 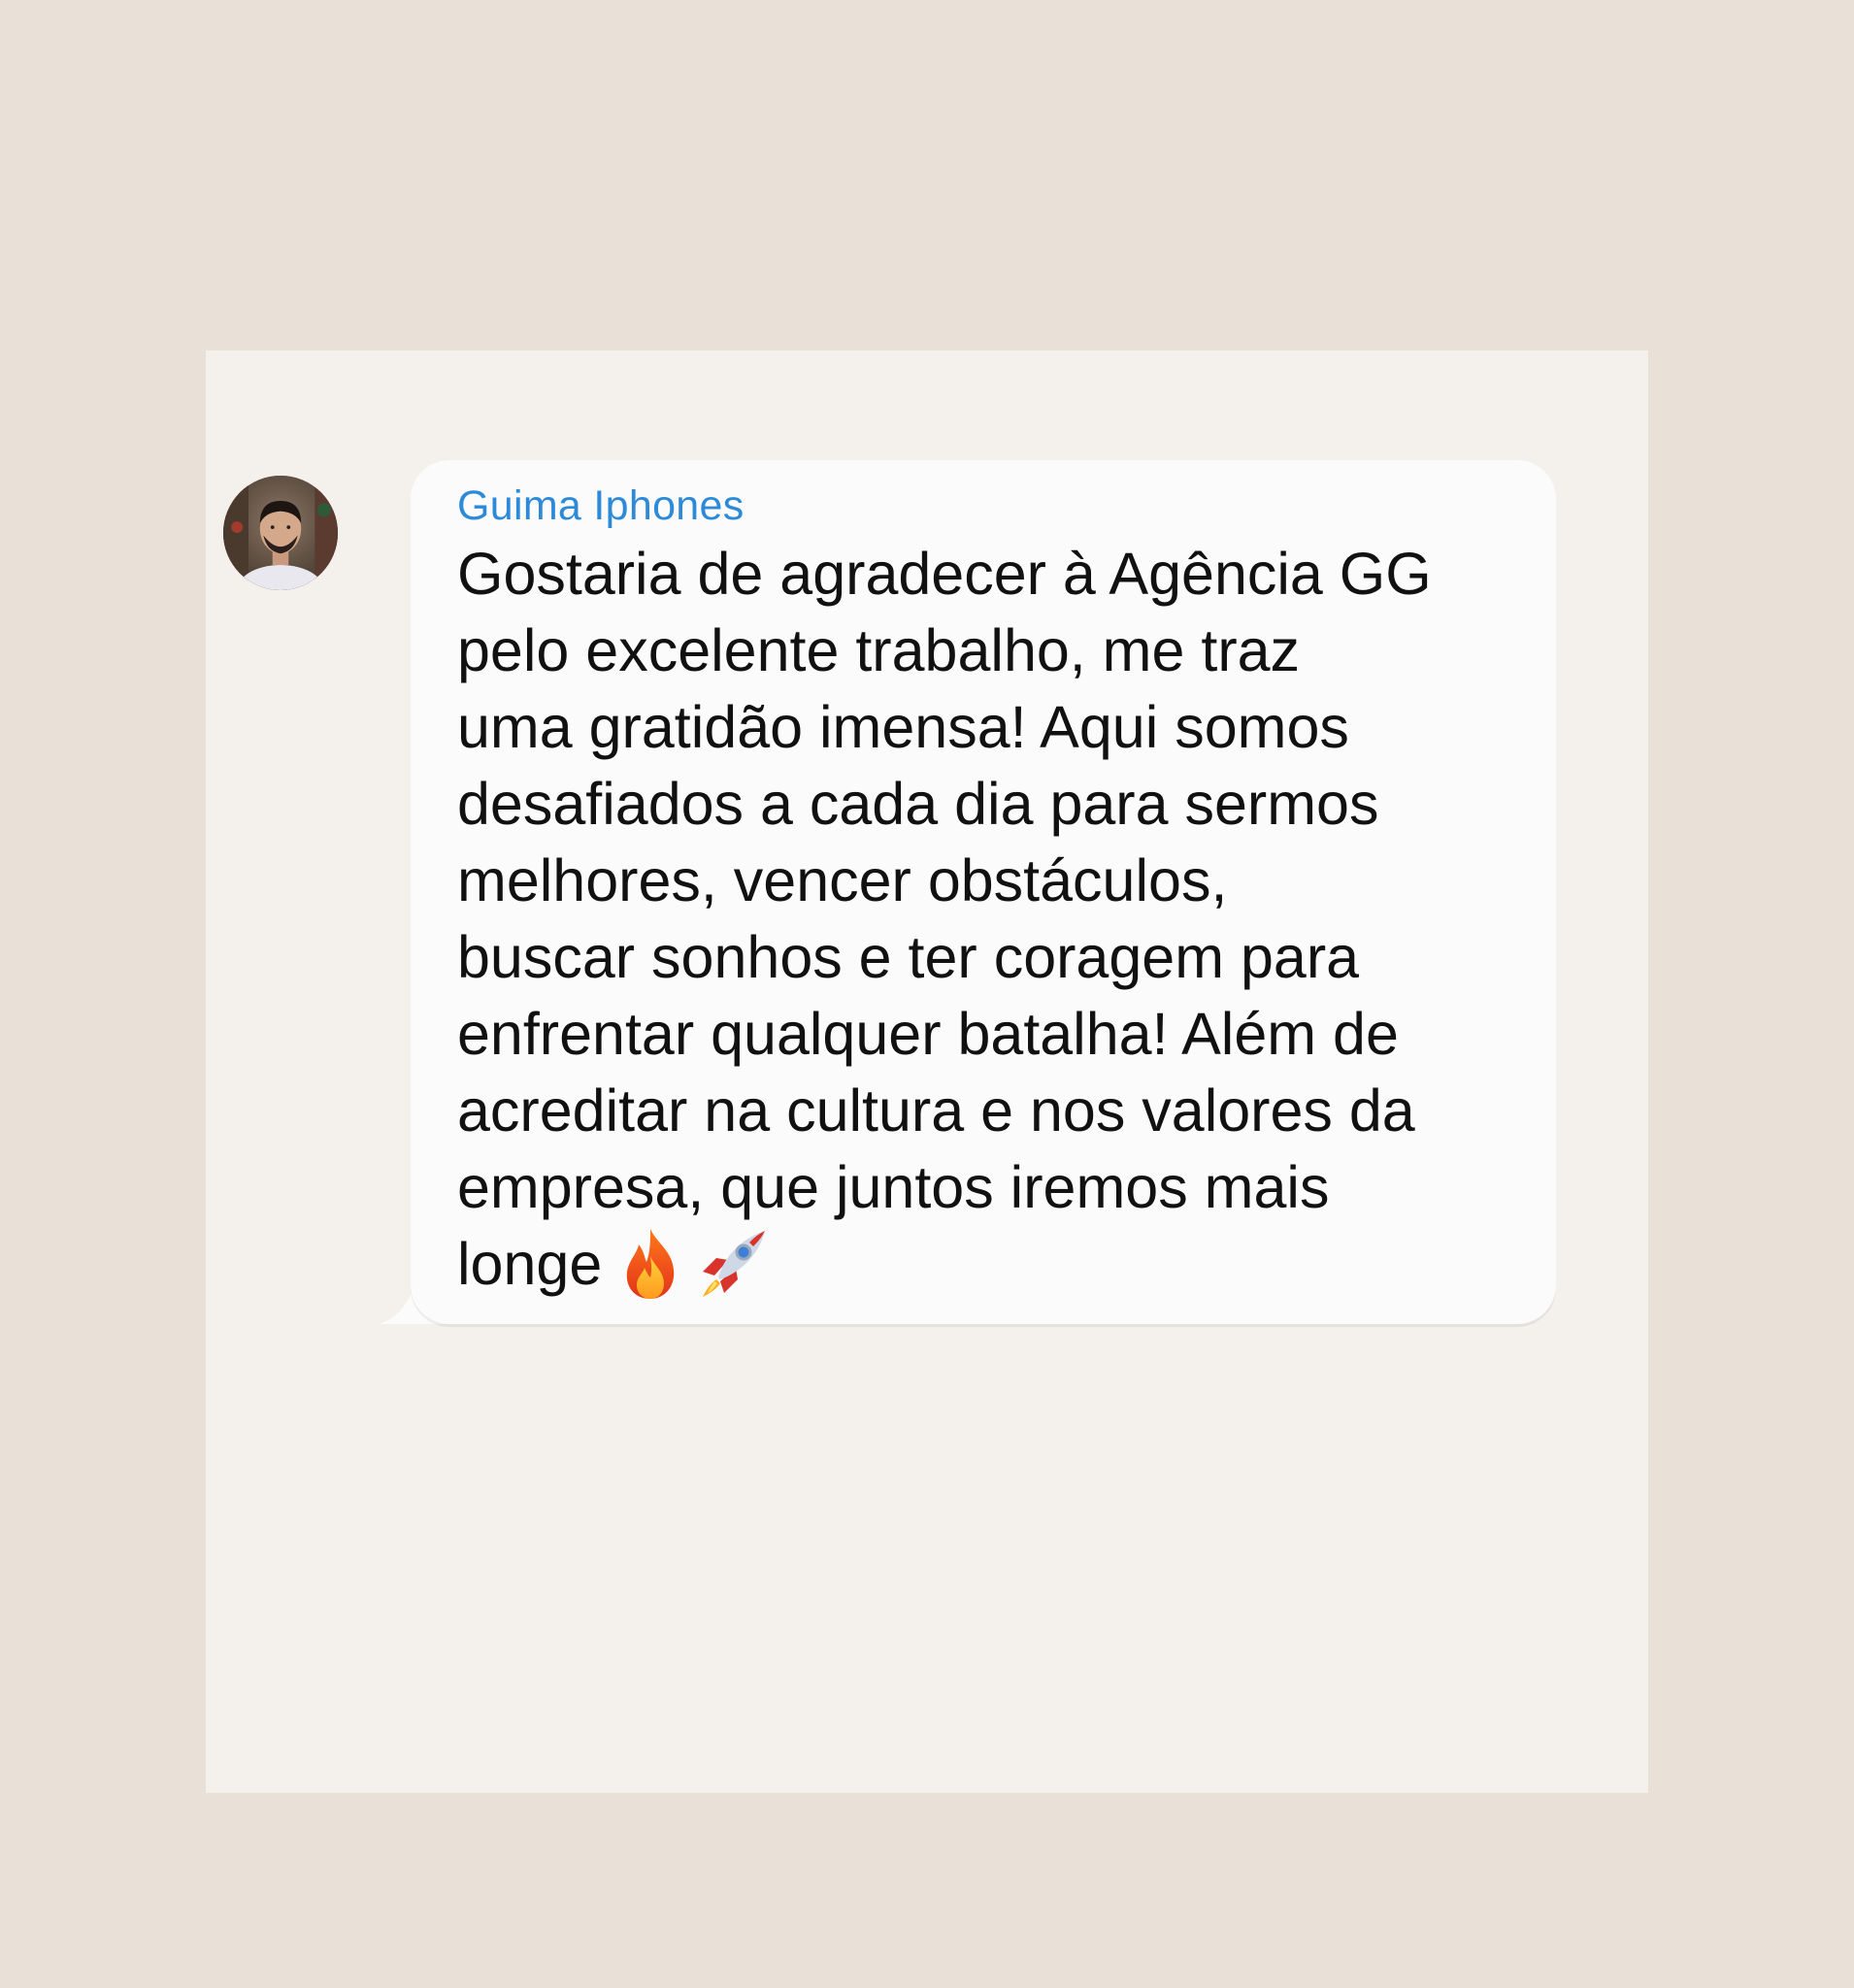 I want to click on message-line: enfrentar qualquer batalha! Além de, so click(x=928, y=1034).